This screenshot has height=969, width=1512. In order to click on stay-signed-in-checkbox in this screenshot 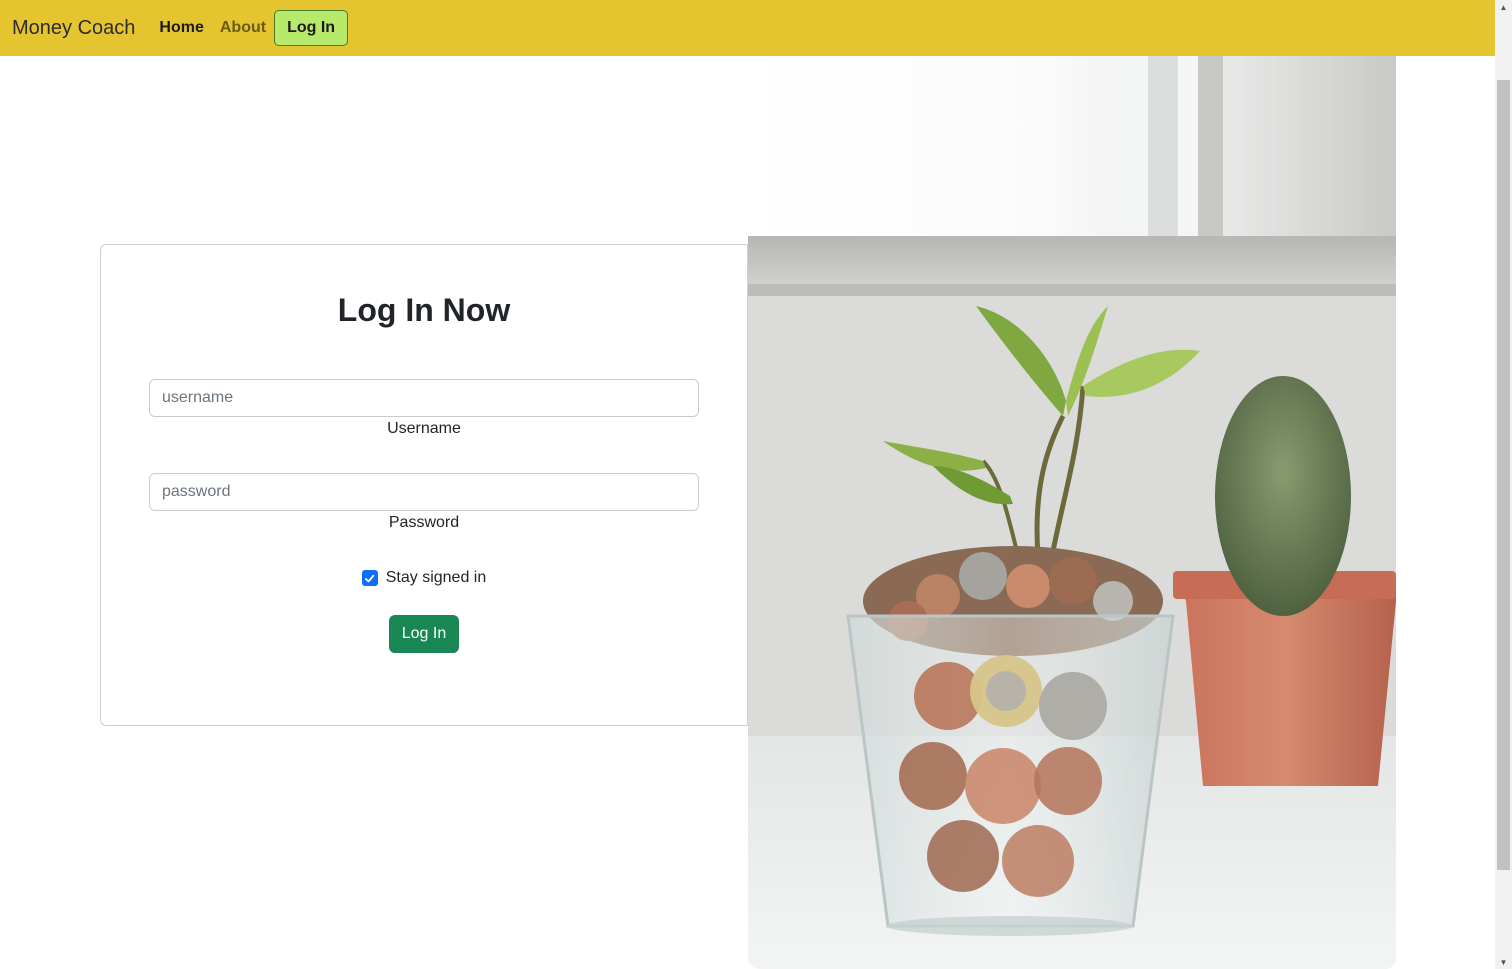, I will do `click(369, 578)`.